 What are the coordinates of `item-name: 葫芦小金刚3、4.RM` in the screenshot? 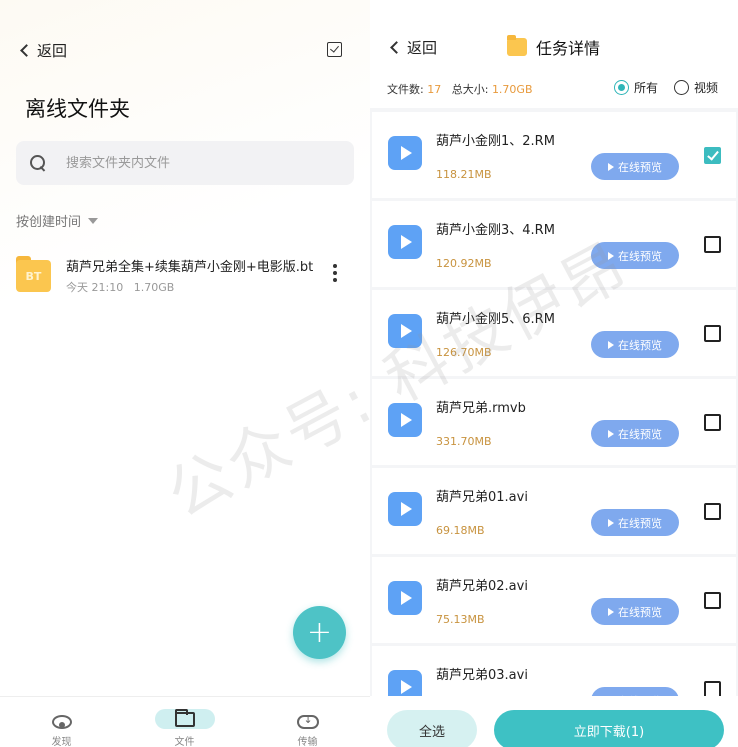 It's located at (495, 230).